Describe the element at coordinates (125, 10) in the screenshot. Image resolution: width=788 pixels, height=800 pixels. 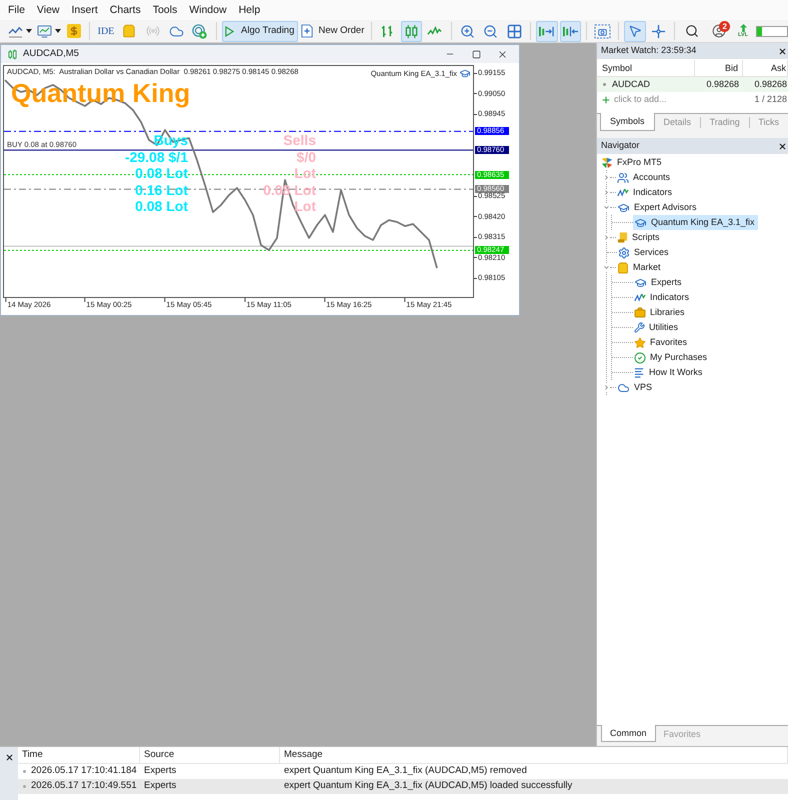
I see `menu-item: Charts` at that location.